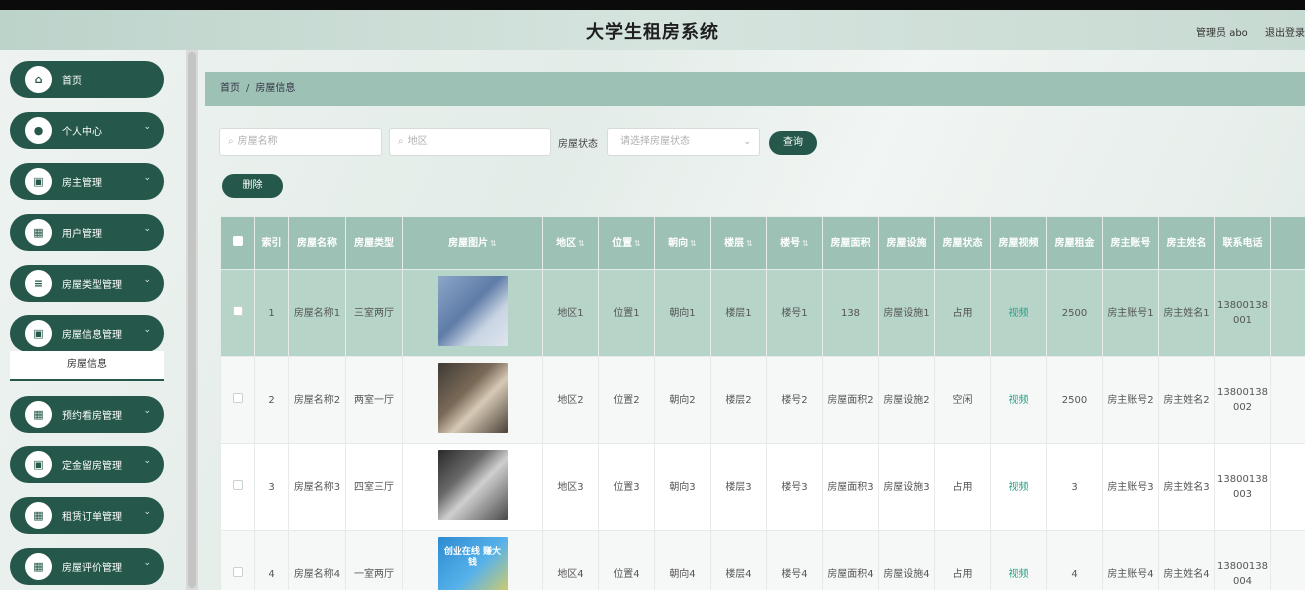  Describe the element at coordinates (570, 560) in the screenshot. I see `cell-area: 地区4` at that location.